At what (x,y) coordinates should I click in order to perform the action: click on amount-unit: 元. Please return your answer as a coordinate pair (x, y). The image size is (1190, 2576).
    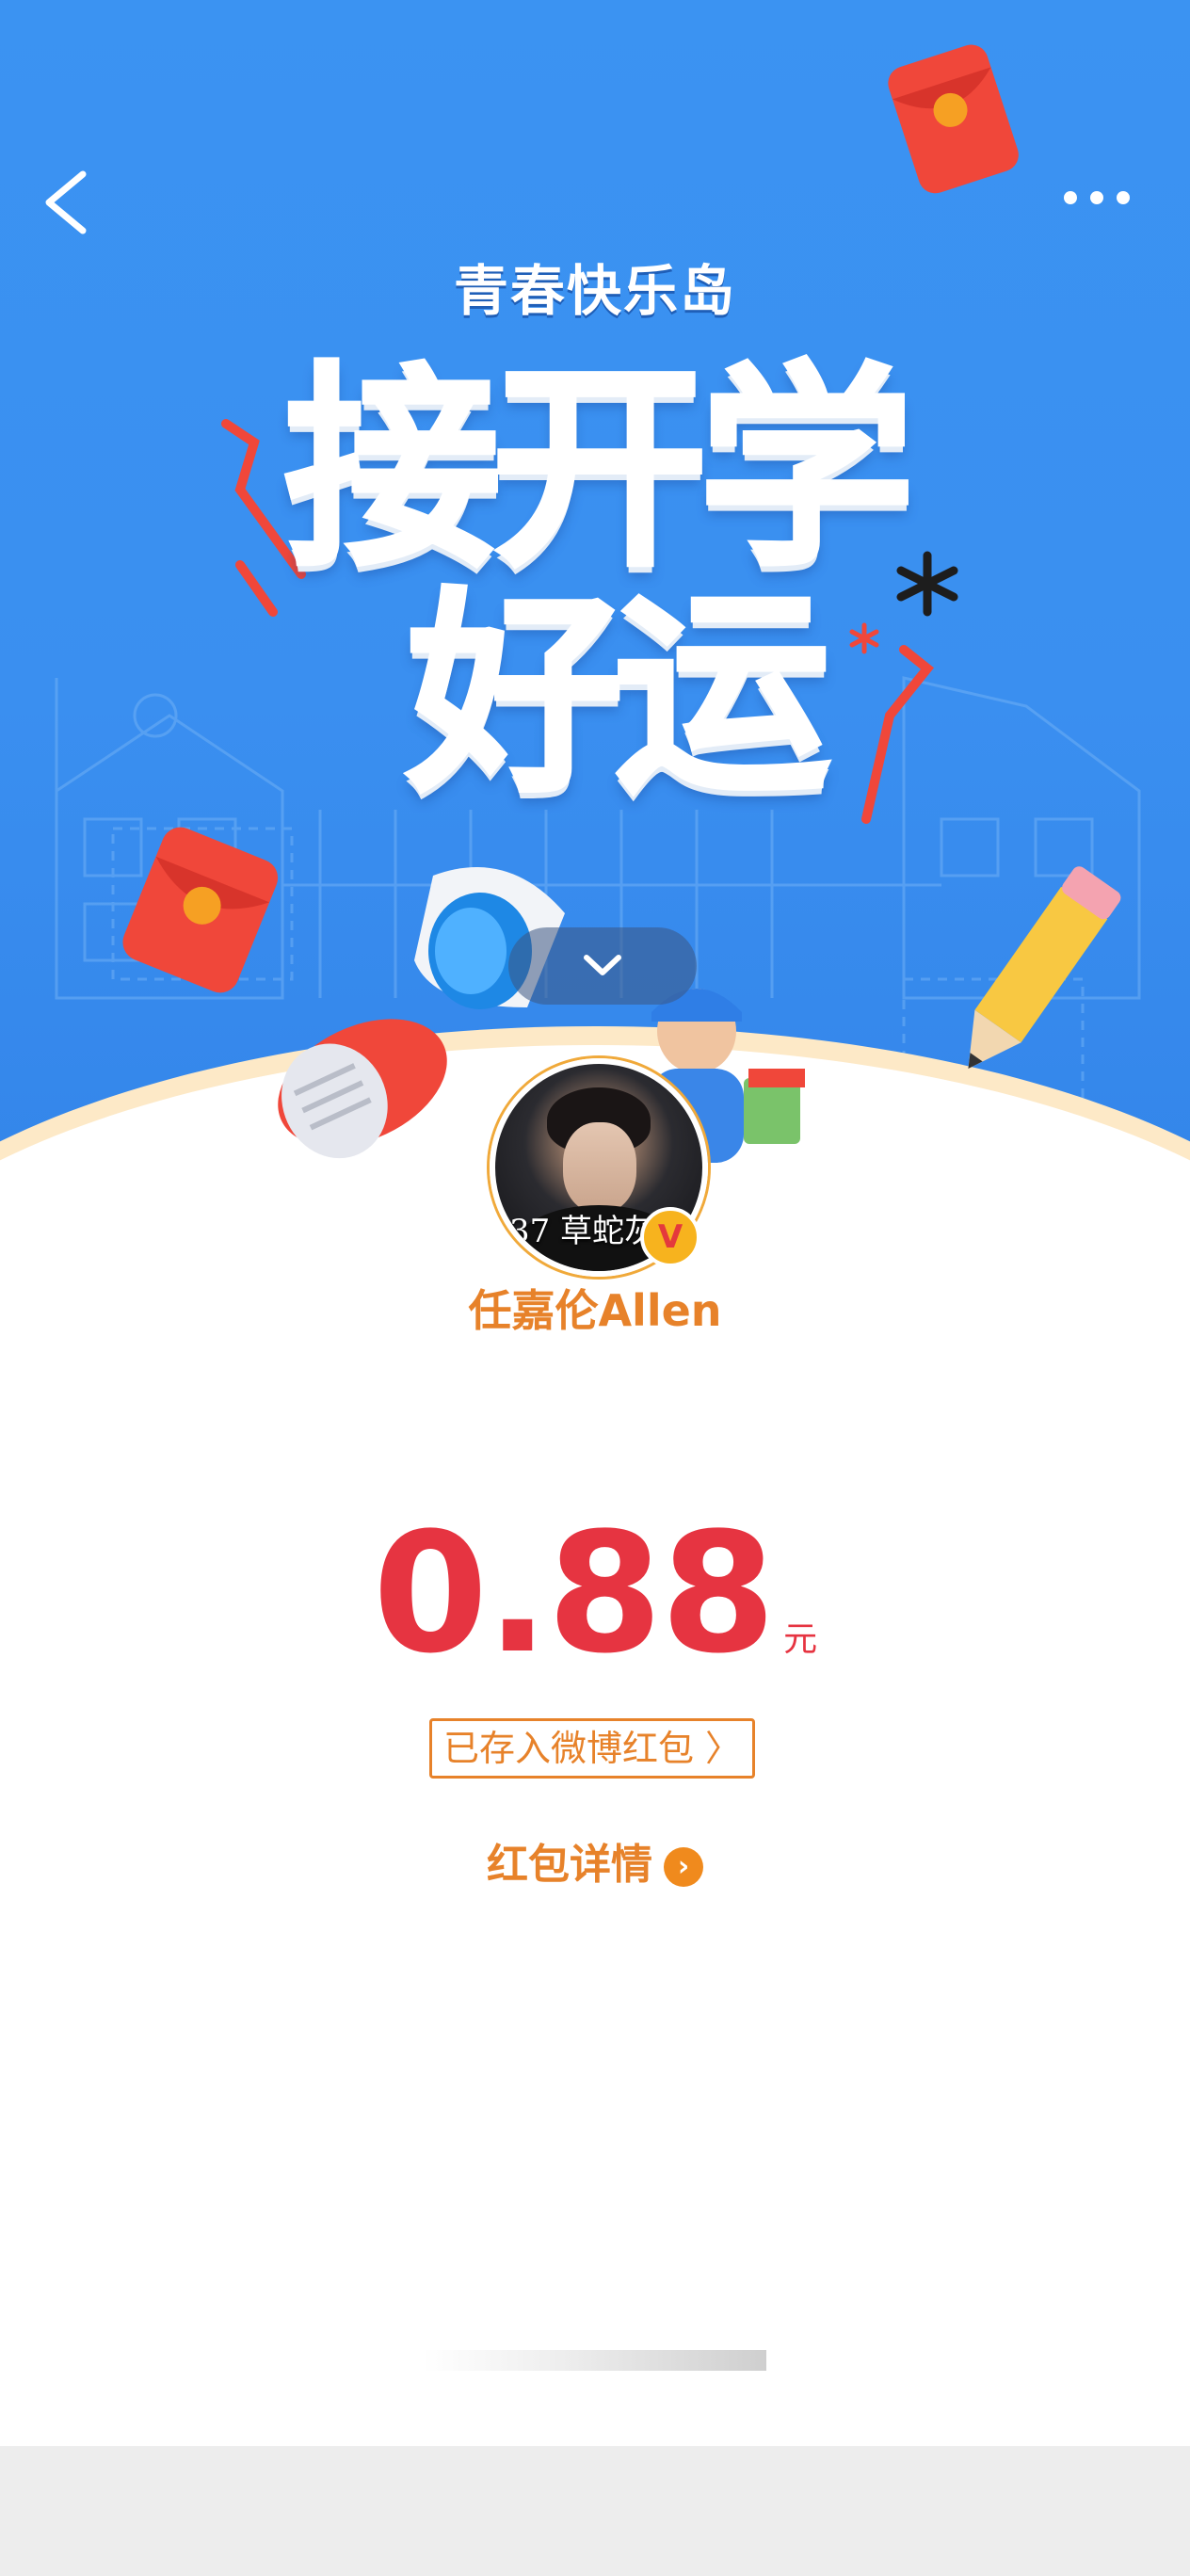
    Looking at the image, I should click on (800, 1639).